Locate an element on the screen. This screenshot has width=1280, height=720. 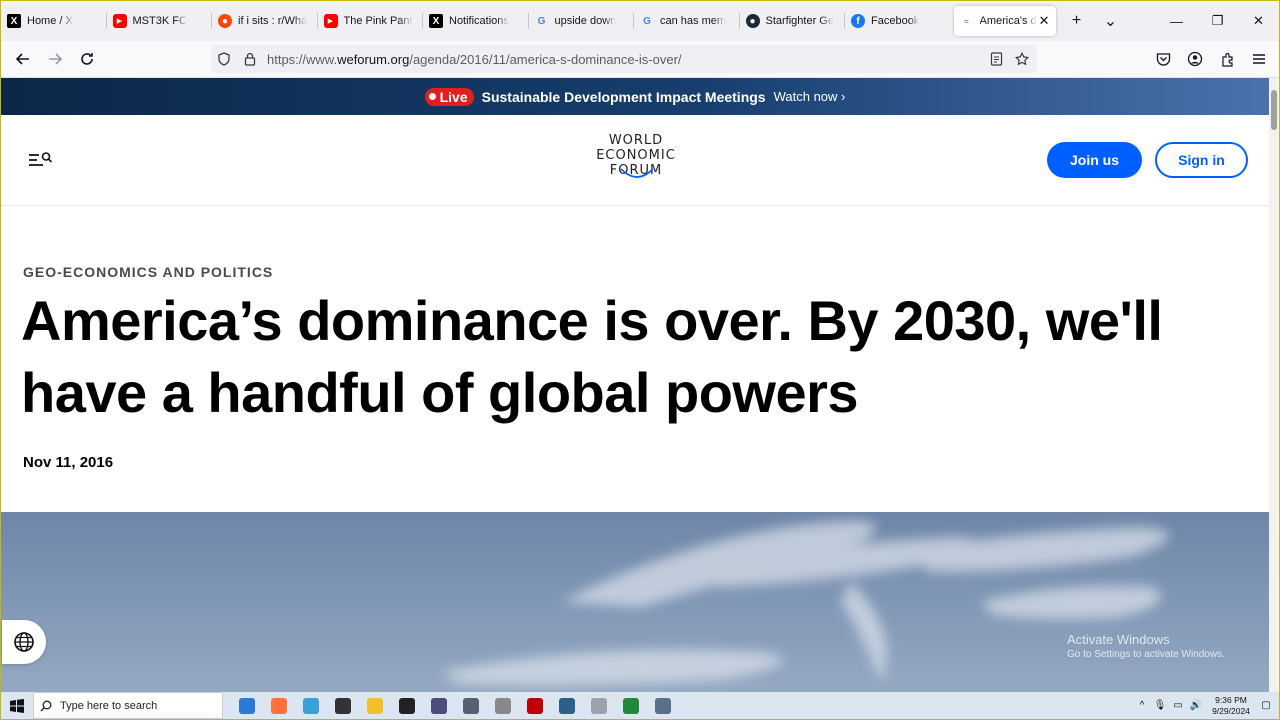
menu-hamburger-icon is located at coordinates (1259, 59).